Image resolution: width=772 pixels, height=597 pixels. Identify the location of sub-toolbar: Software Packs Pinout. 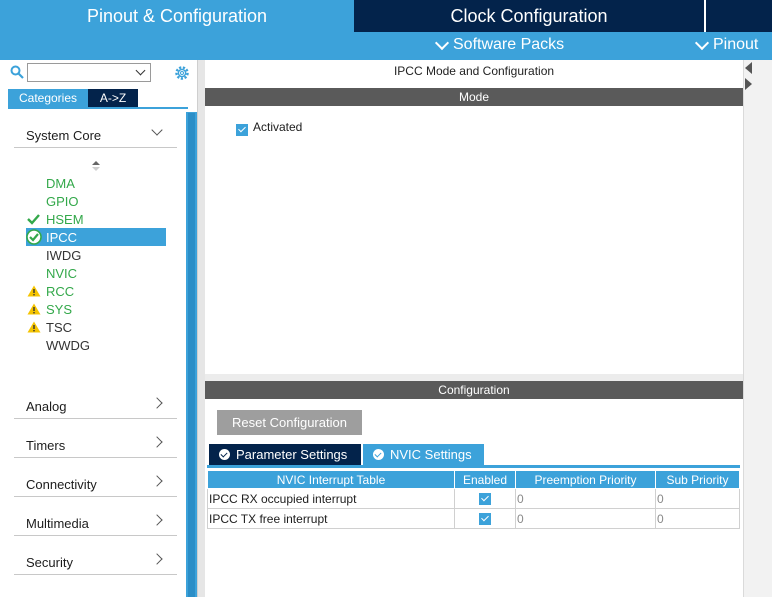
(386, 46).